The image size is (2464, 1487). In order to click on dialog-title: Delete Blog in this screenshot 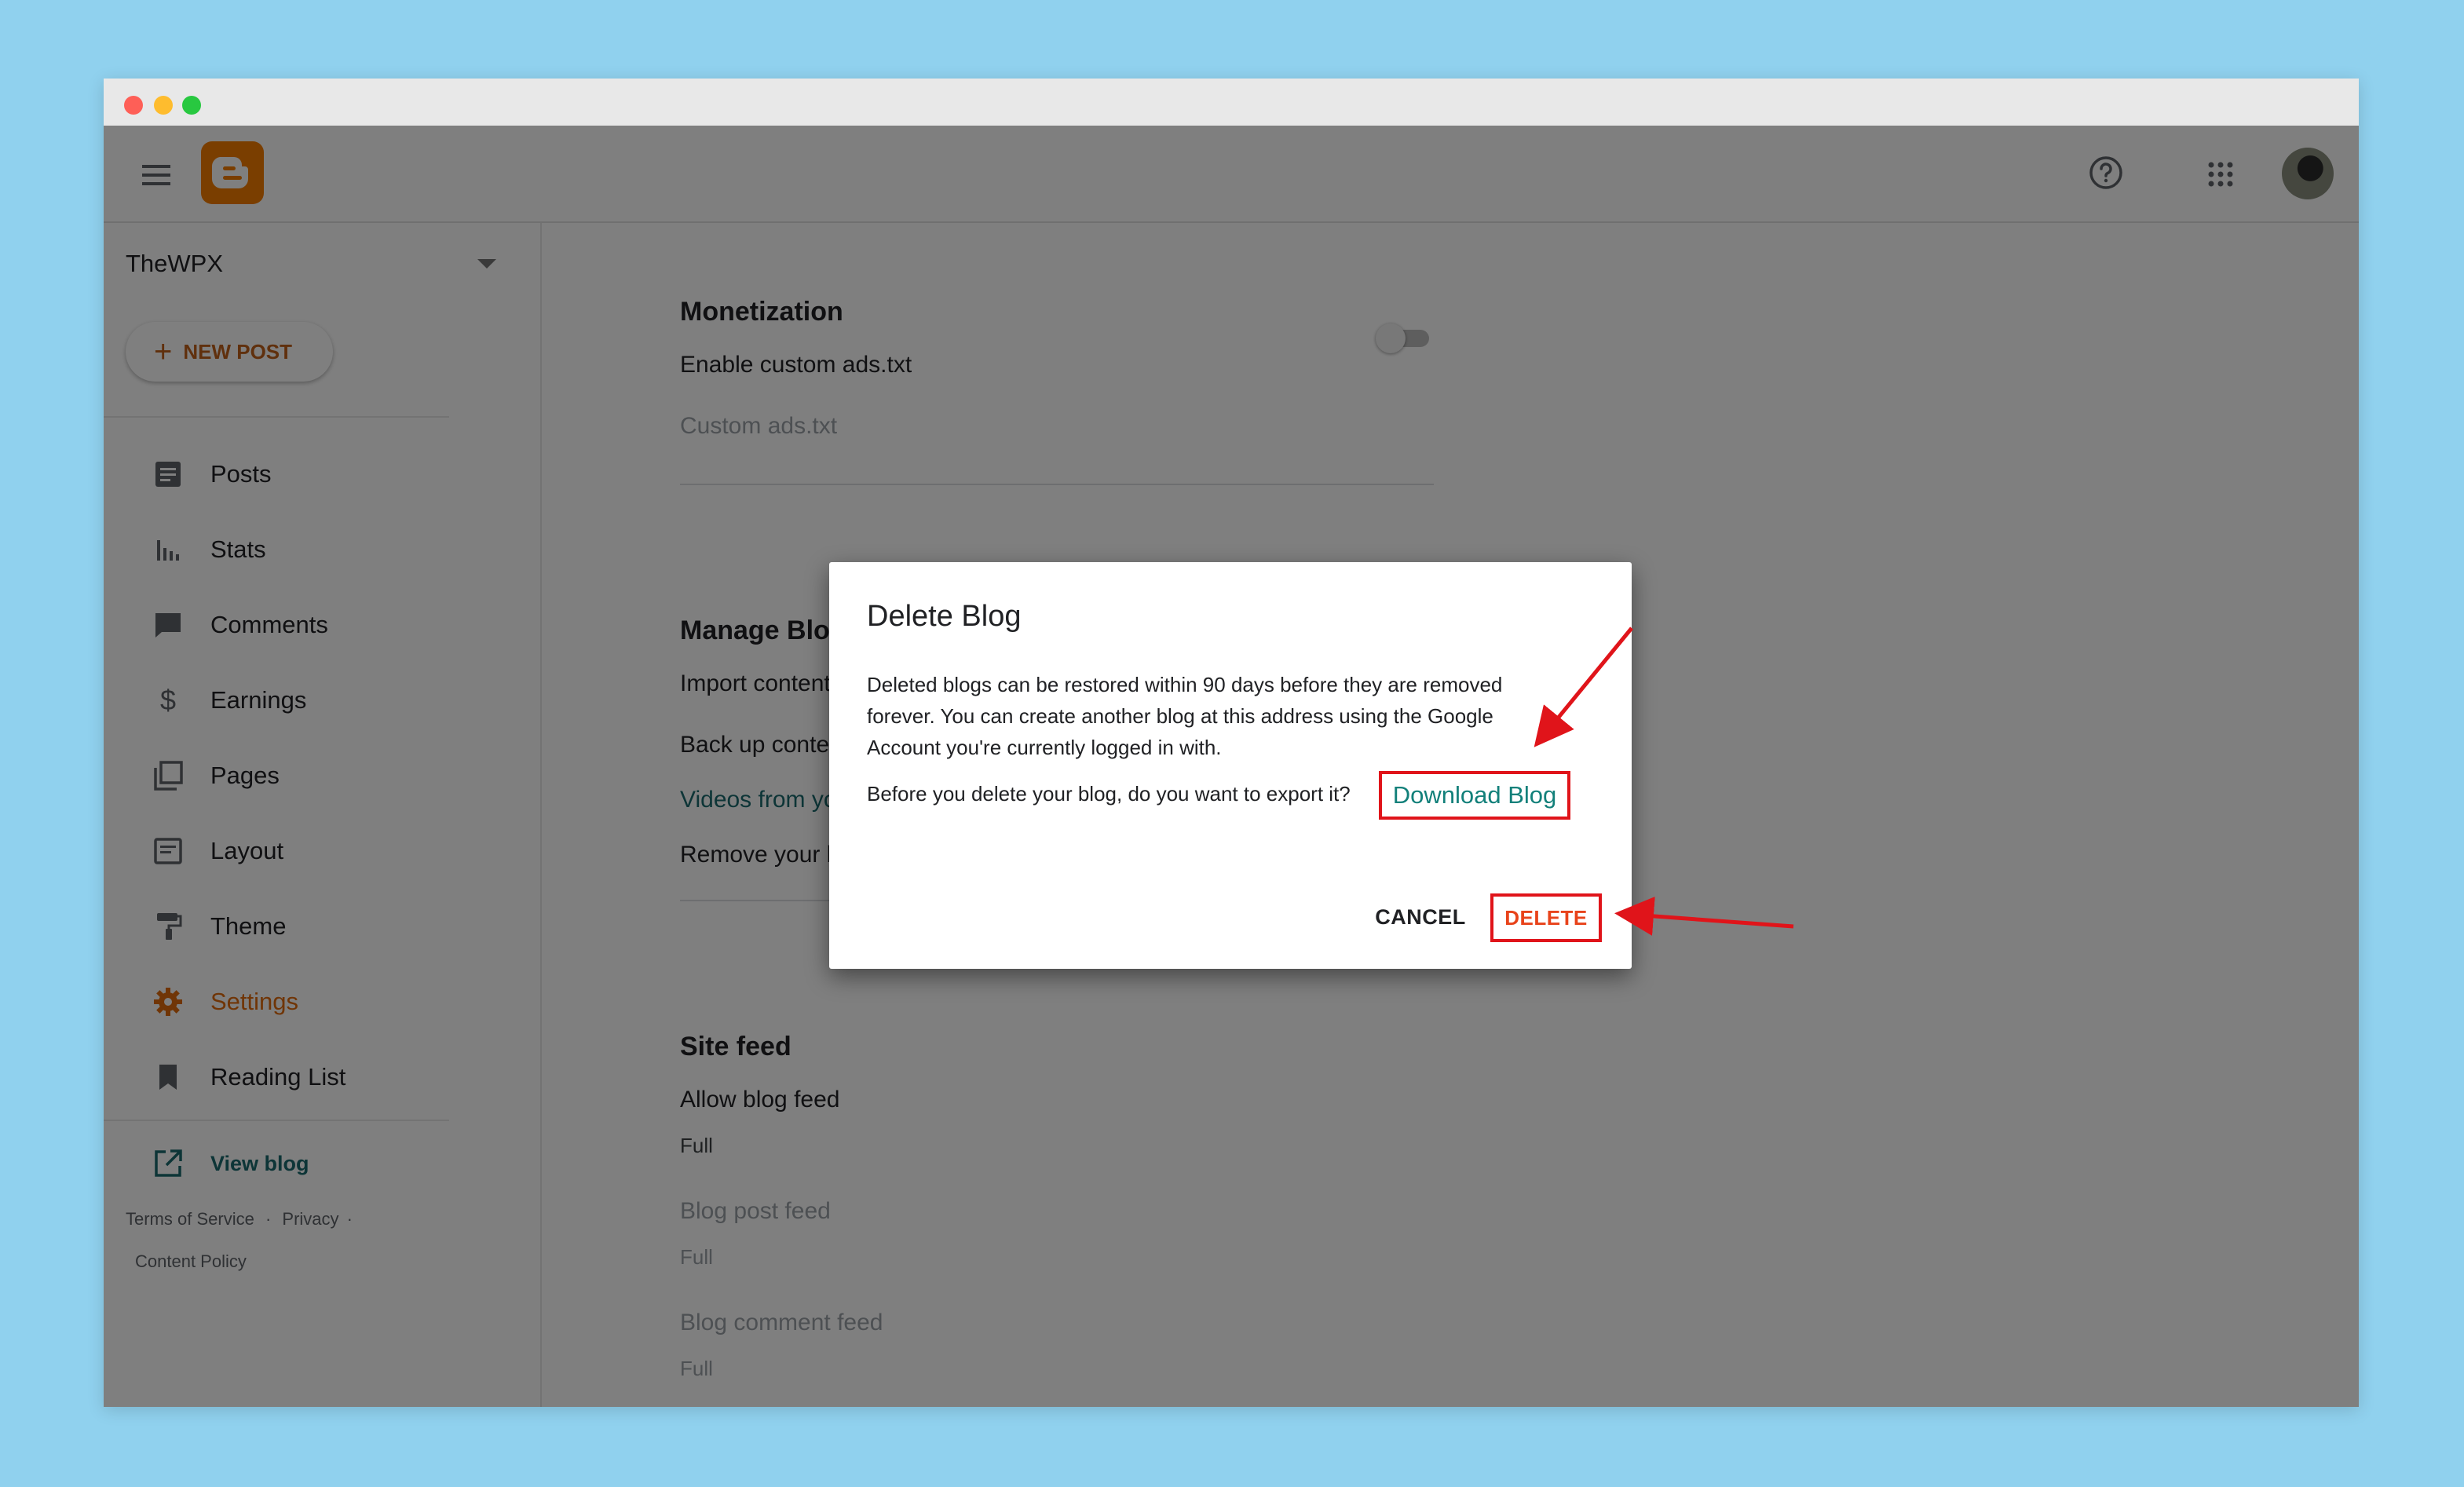, I will do `click(945, 616)`.